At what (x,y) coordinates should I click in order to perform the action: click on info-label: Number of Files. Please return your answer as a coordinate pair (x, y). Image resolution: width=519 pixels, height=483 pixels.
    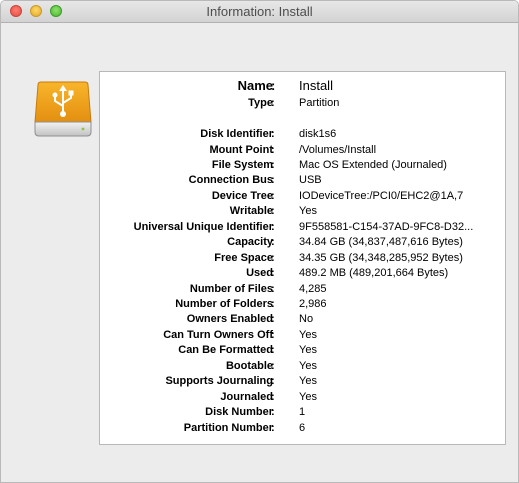
    Looking at the image, I should click on (231, 288).